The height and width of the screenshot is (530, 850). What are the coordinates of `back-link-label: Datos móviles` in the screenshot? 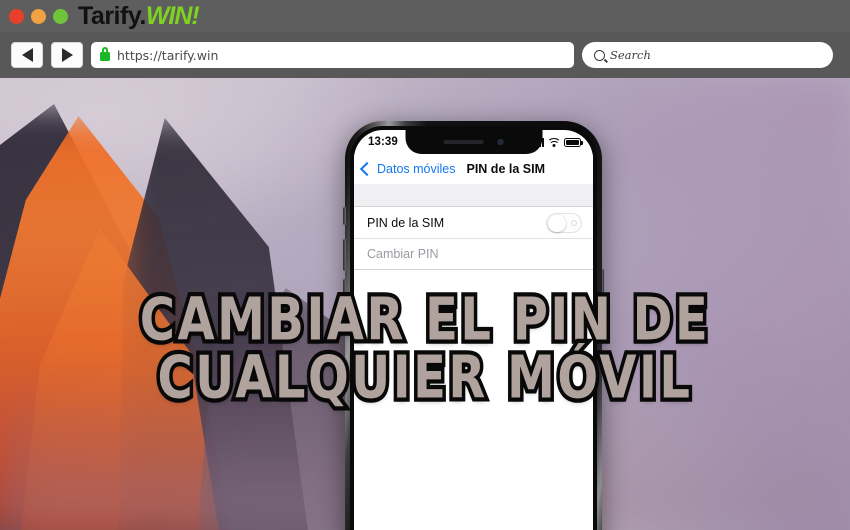 It's located at (416, 169).